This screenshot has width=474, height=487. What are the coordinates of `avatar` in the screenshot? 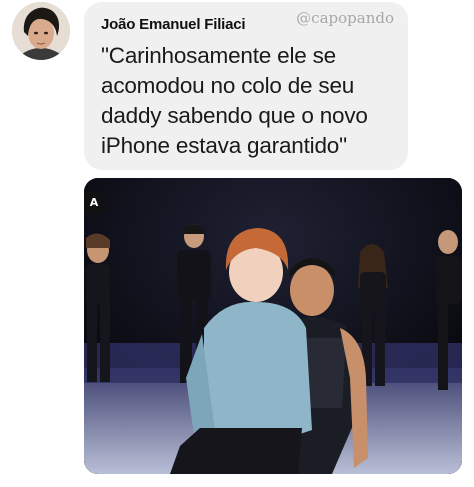 It's located at (41, 31).